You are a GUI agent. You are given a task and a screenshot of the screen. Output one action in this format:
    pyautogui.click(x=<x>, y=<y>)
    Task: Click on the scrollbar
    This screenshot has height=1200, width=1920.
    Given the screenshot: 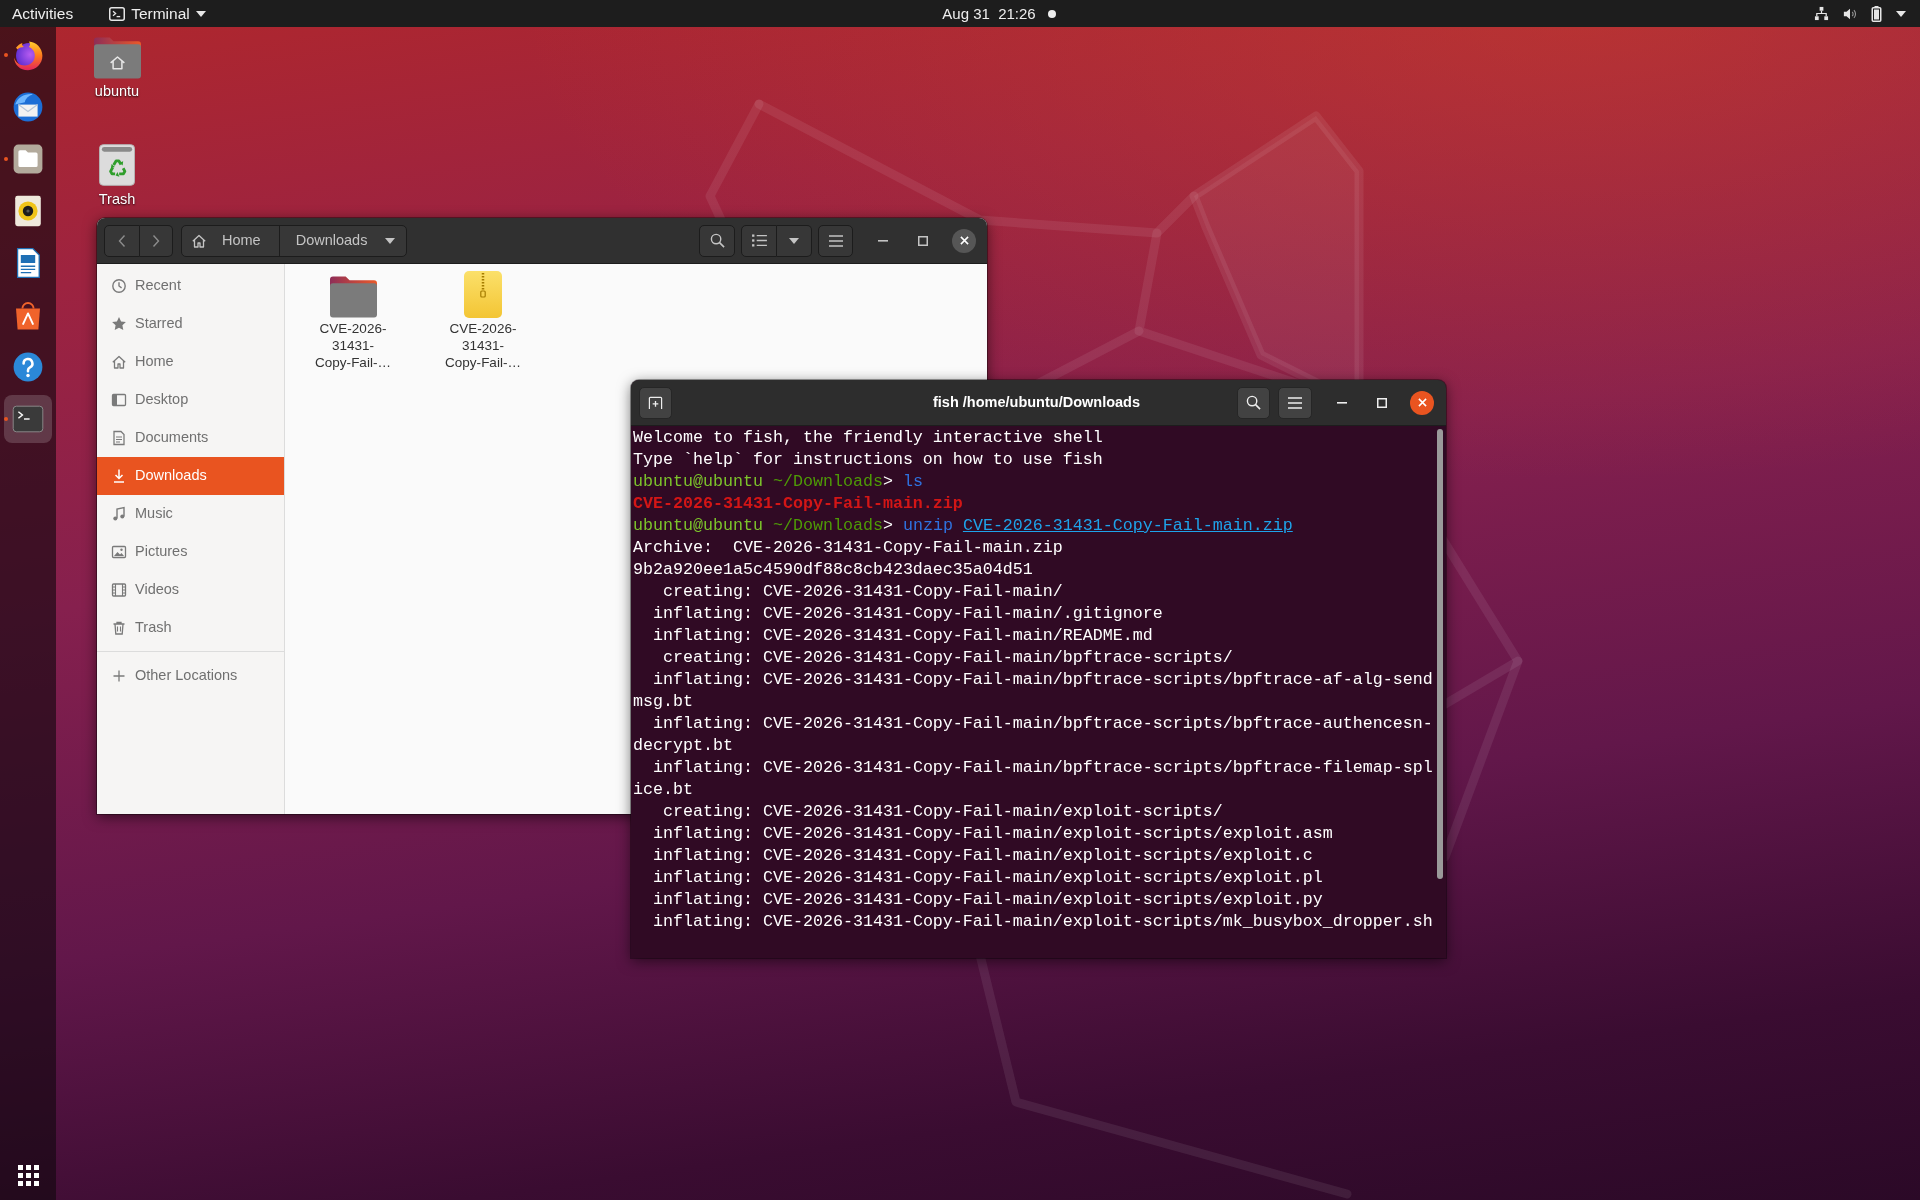 What is the action you would take?
    pyautogui.click(x=1440, y=654)
    